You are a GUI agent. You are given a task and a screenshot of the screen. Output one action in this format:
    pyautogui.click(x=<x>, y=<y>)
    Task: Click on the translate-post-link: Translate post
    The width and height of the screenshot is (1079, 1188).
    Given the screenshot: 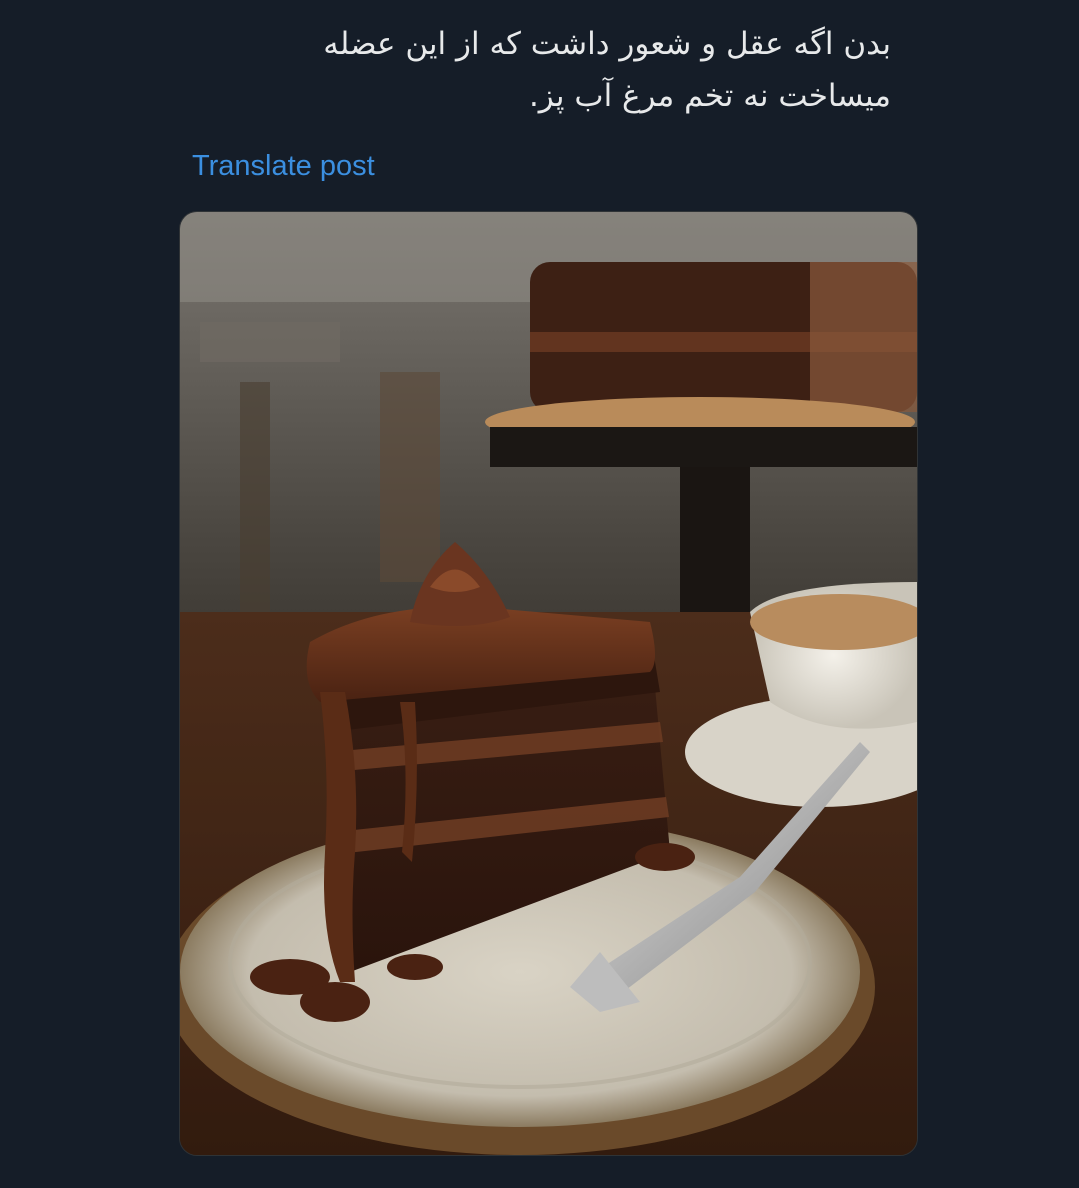 What is the action you would take?
    pyautogui.click(x=283, y=166)
    